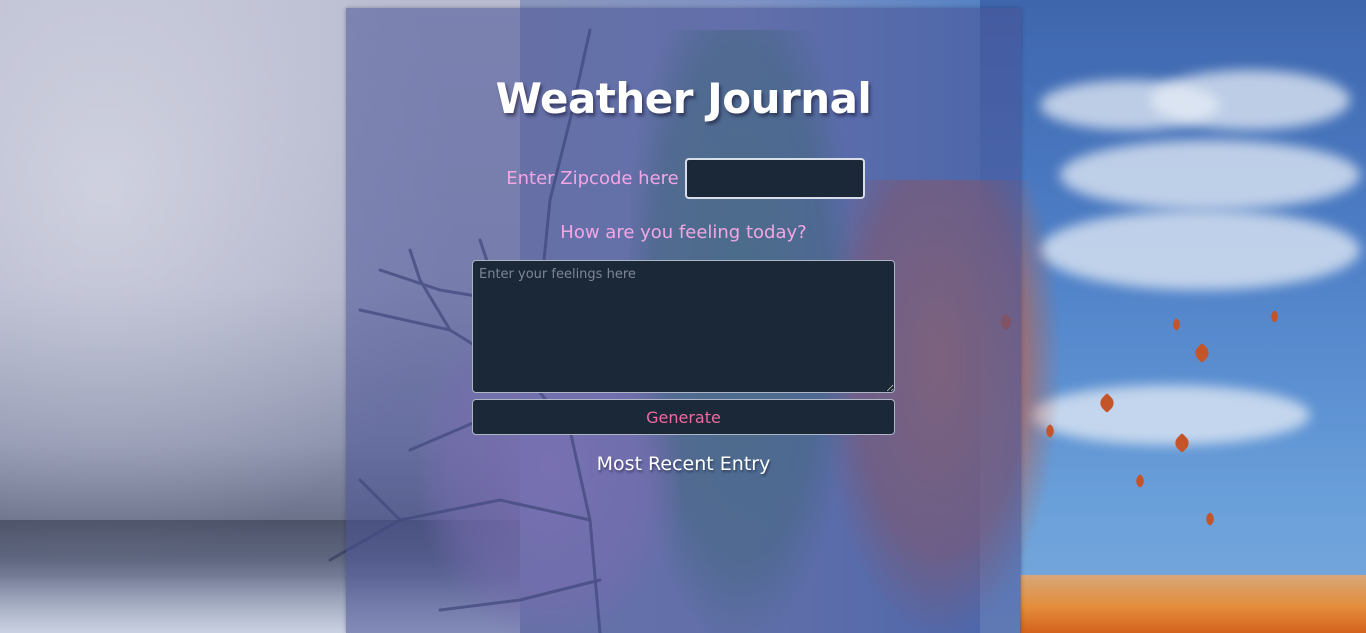 The height and width of the screenshot is (633, 1366). Describe the element at coordinates (683, 326) in the screenshot. I see `feelings-textarea` at that location.